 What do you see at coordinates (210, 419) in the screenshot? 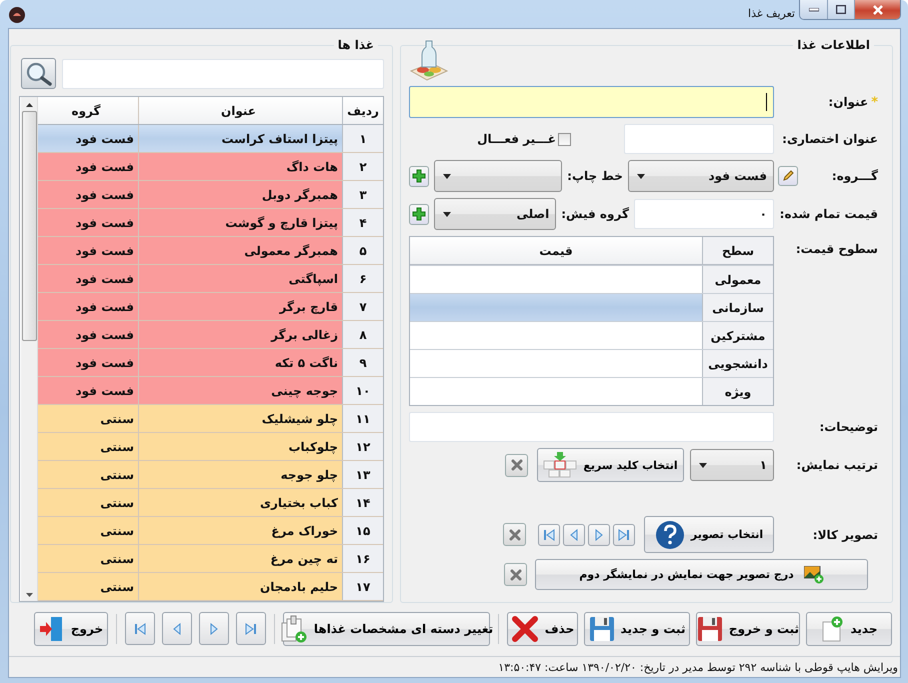
I see `table-row: ۱۱ چلو شیشلیک سنتی` at bounding box center [210, 419].